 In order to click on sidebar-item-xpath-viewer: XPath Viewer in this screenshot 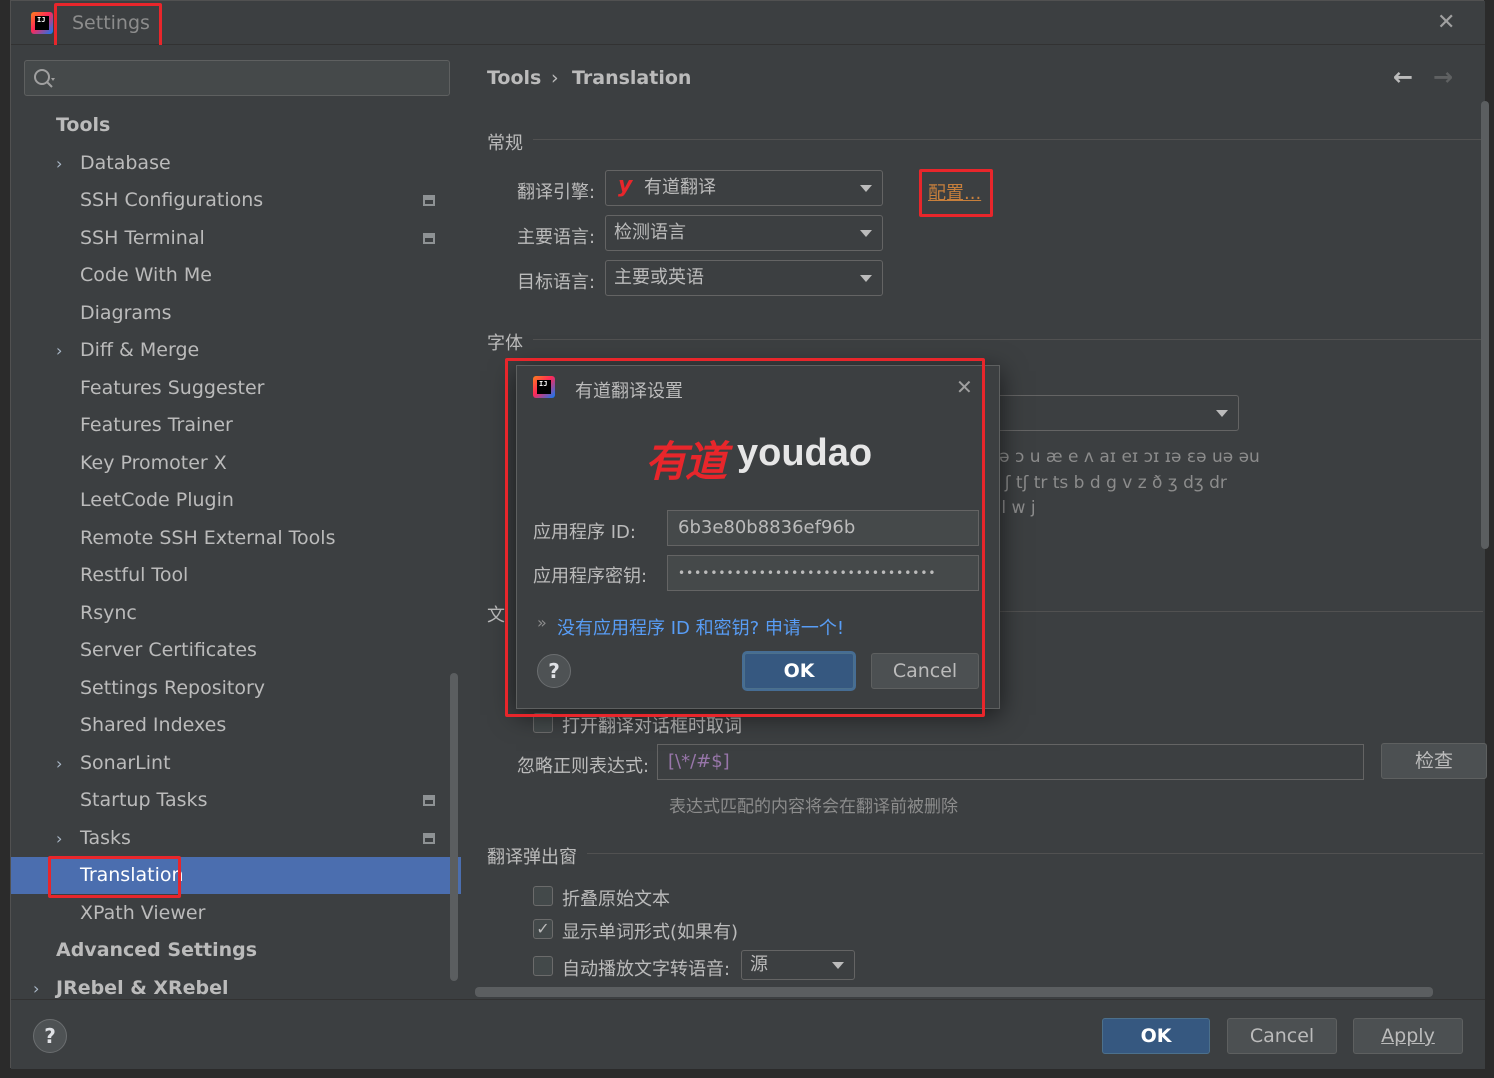, I will do `click(236, 913)`.